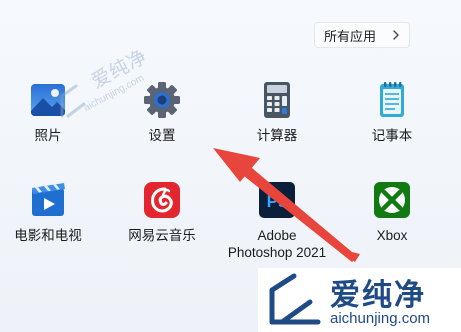 The height and width of the screenshot is (332, 461). What do you see at coordinates (350, 36) in the screenshot?
I see `all-apps-label: 所有应用` at bounding box center [350, 36].